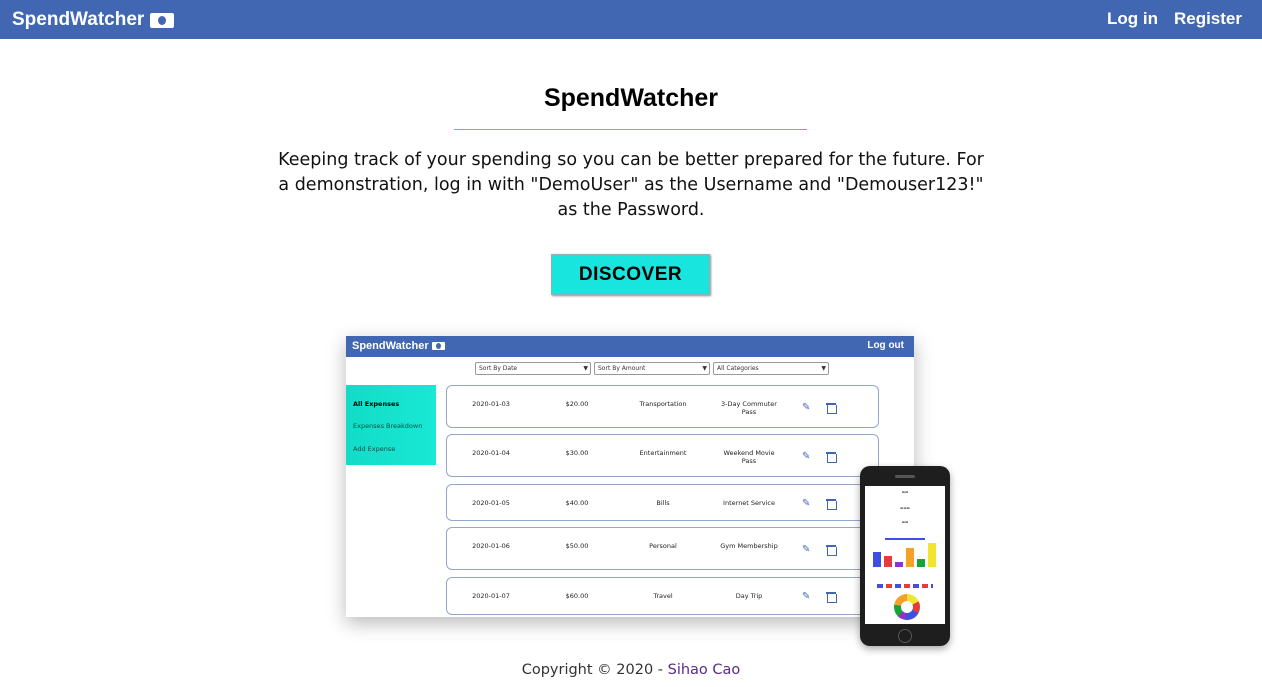  What do you see at coordinates (533, 368) in the screenshot?
I see `preview-sort-date-select: Sort By Date ▼` at bounding box center [533, 368].